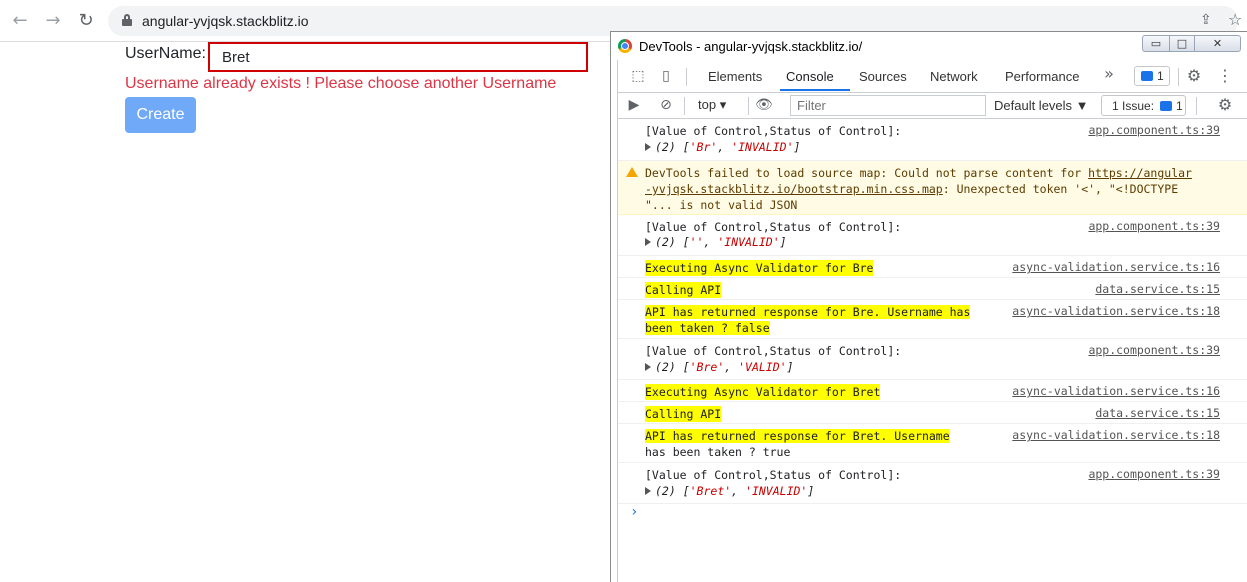  What do you see at coordinates (722, 147) in the screenshot?
I see `array-preview: (2) ['Br', 'INVALID']` at bounding box center [722, 147].